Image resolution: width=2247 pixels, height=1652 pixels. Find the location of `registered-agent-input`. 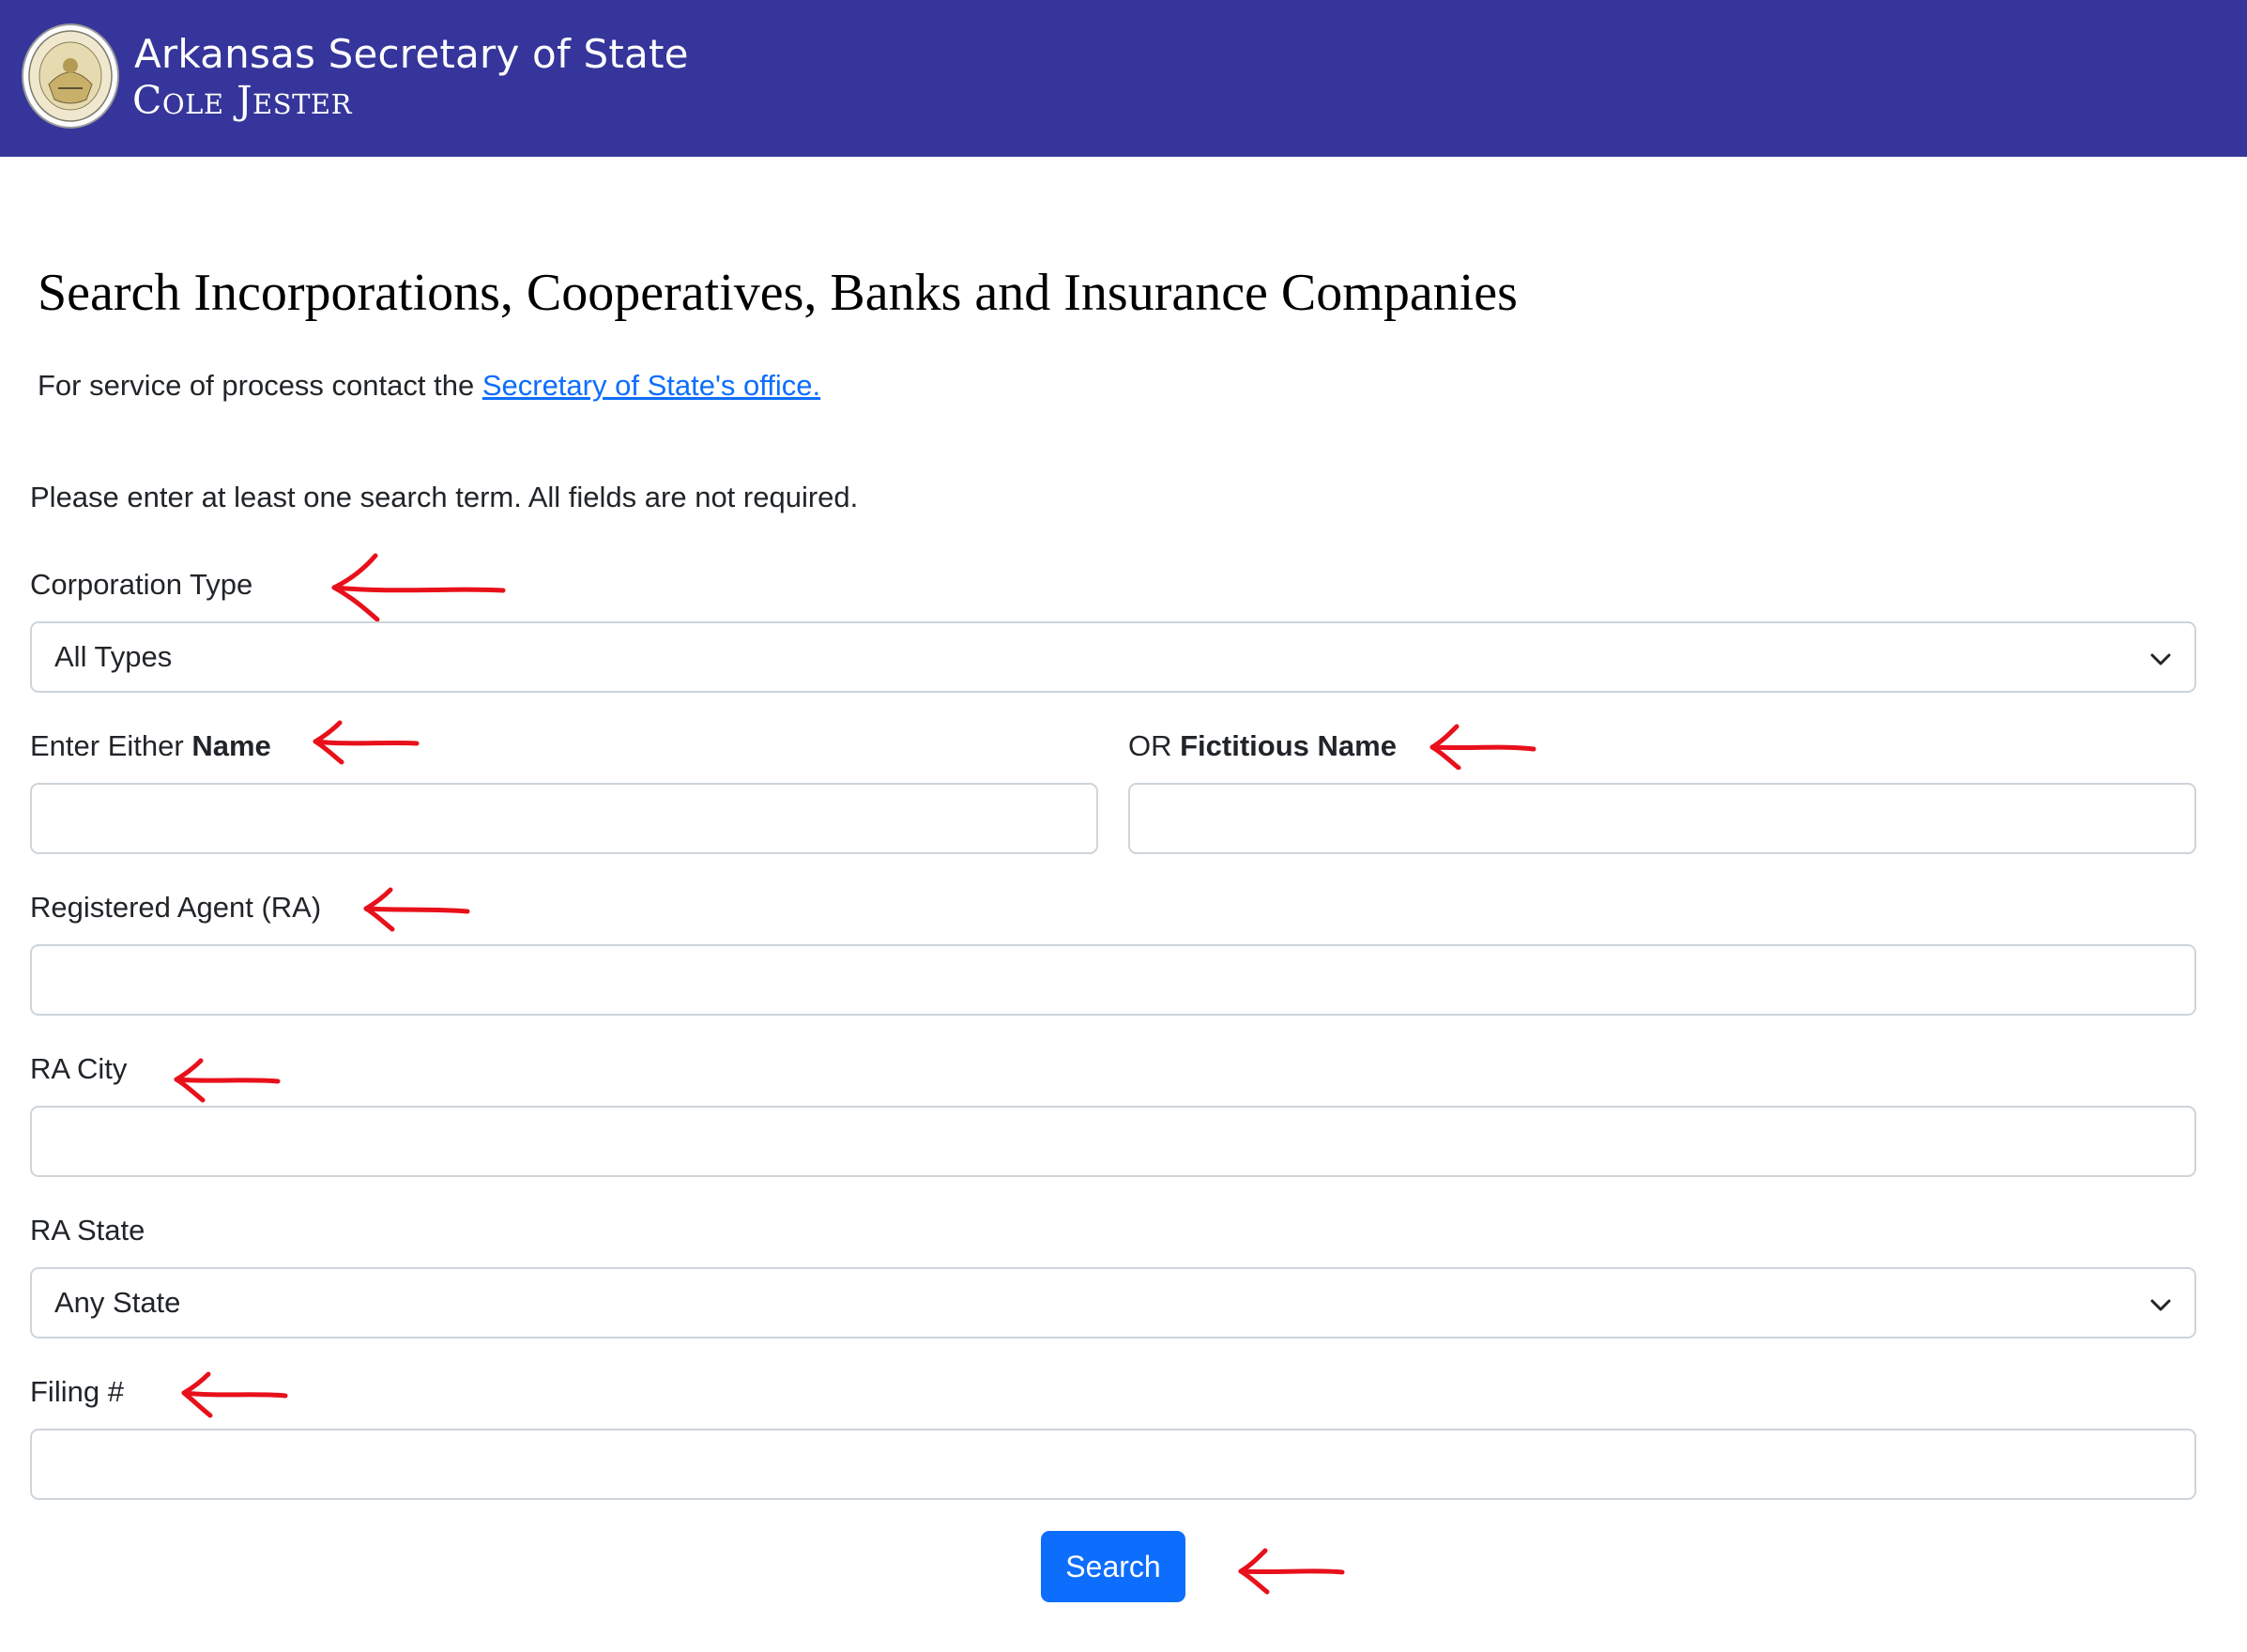

registered-agent-input is located at coordinates (1113, 980).